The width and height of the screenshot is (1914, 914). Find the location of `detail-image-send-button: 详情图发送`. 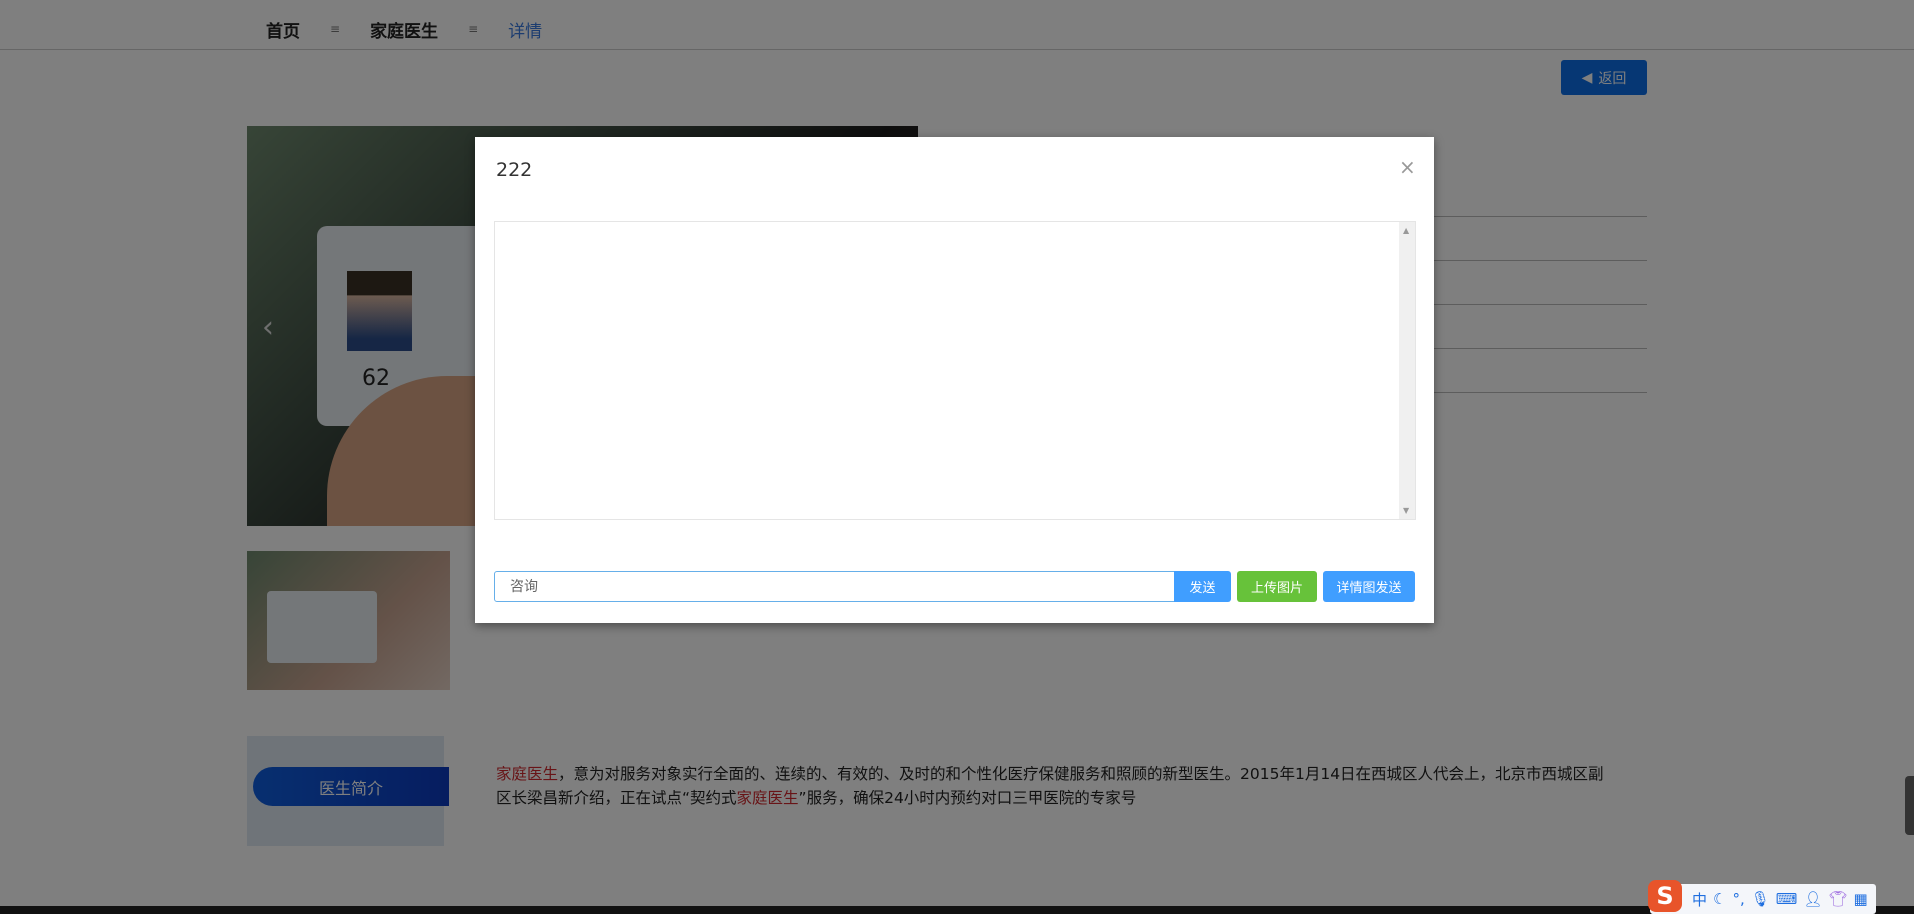

detail-image-send-button: 详情图发送 is located at coordinates (1369, 586).